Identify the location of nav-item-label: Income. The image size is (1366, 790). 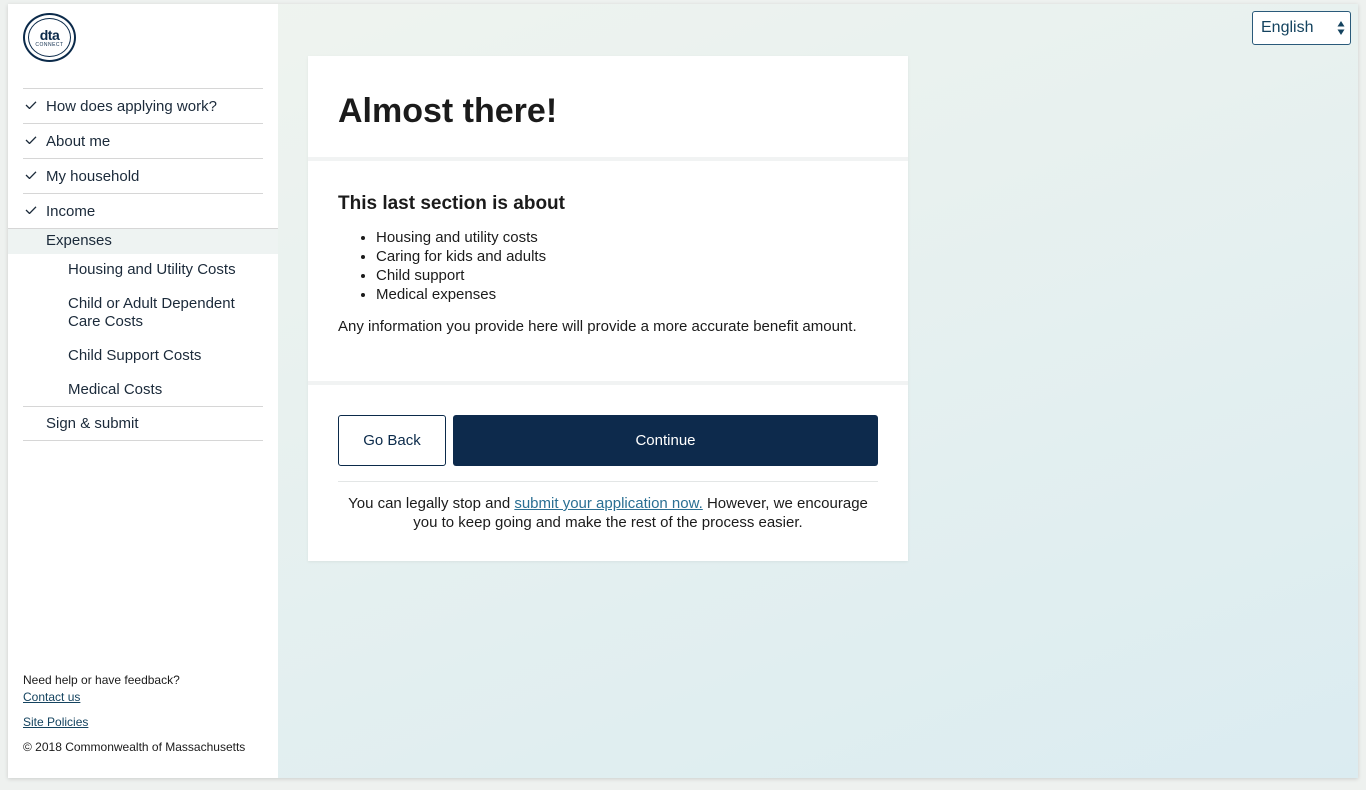
(71, 211).